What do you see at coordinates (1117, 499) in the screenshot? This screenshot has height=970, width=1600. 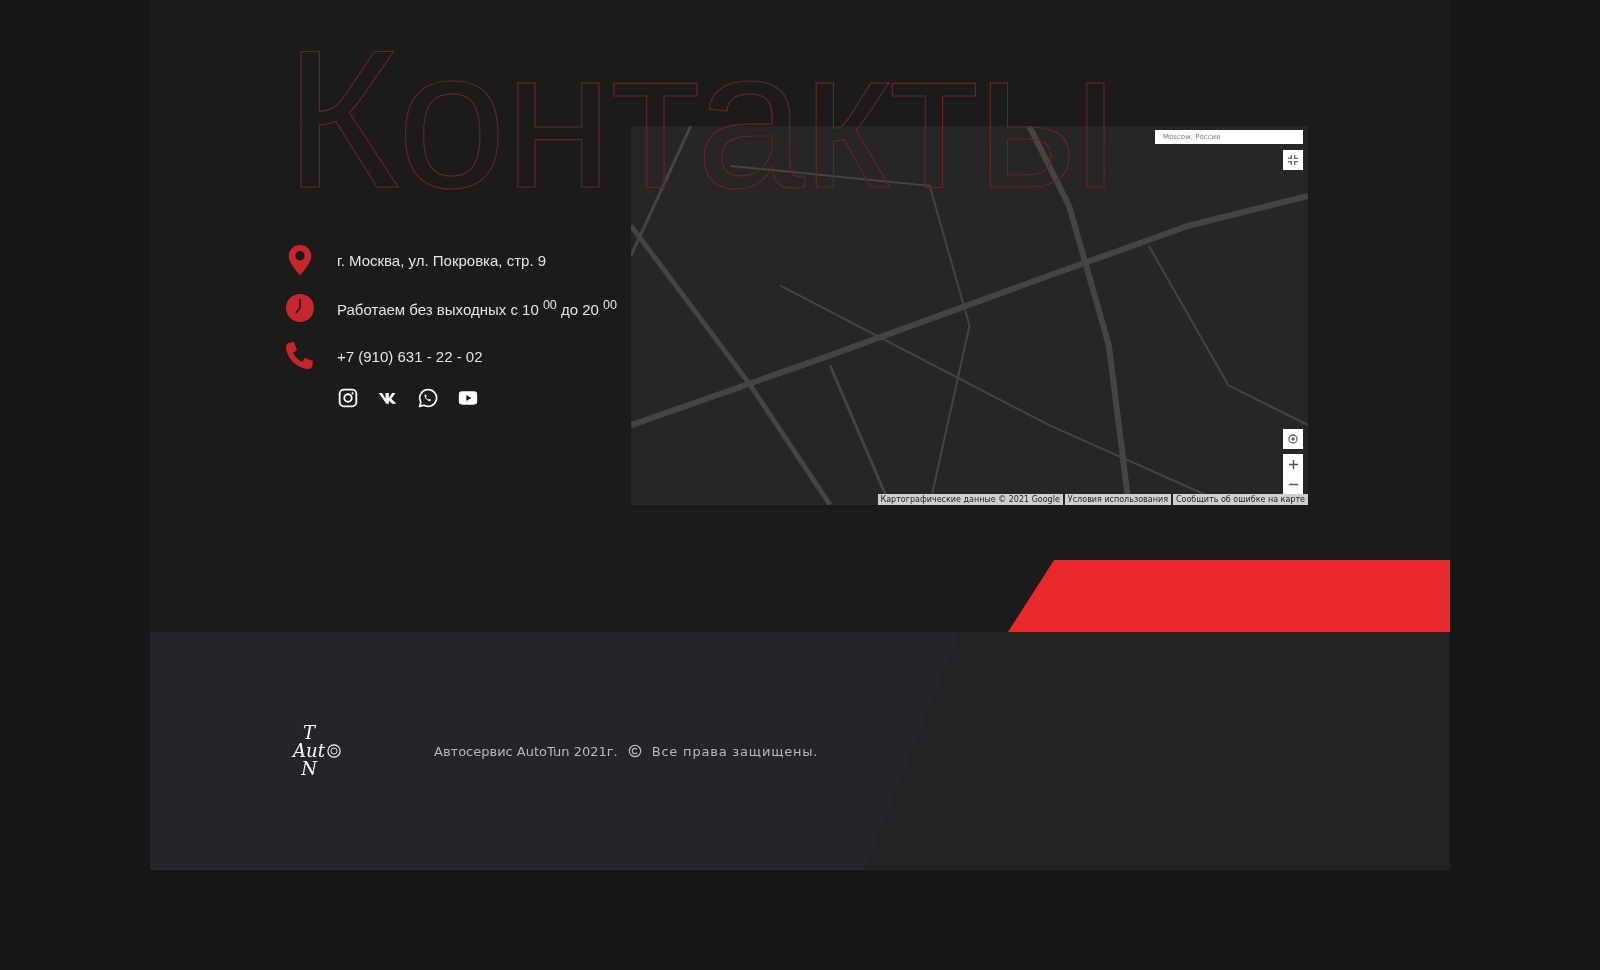 I see `map-attribution-link: Условия использования` at bounding box center [1117, 499].